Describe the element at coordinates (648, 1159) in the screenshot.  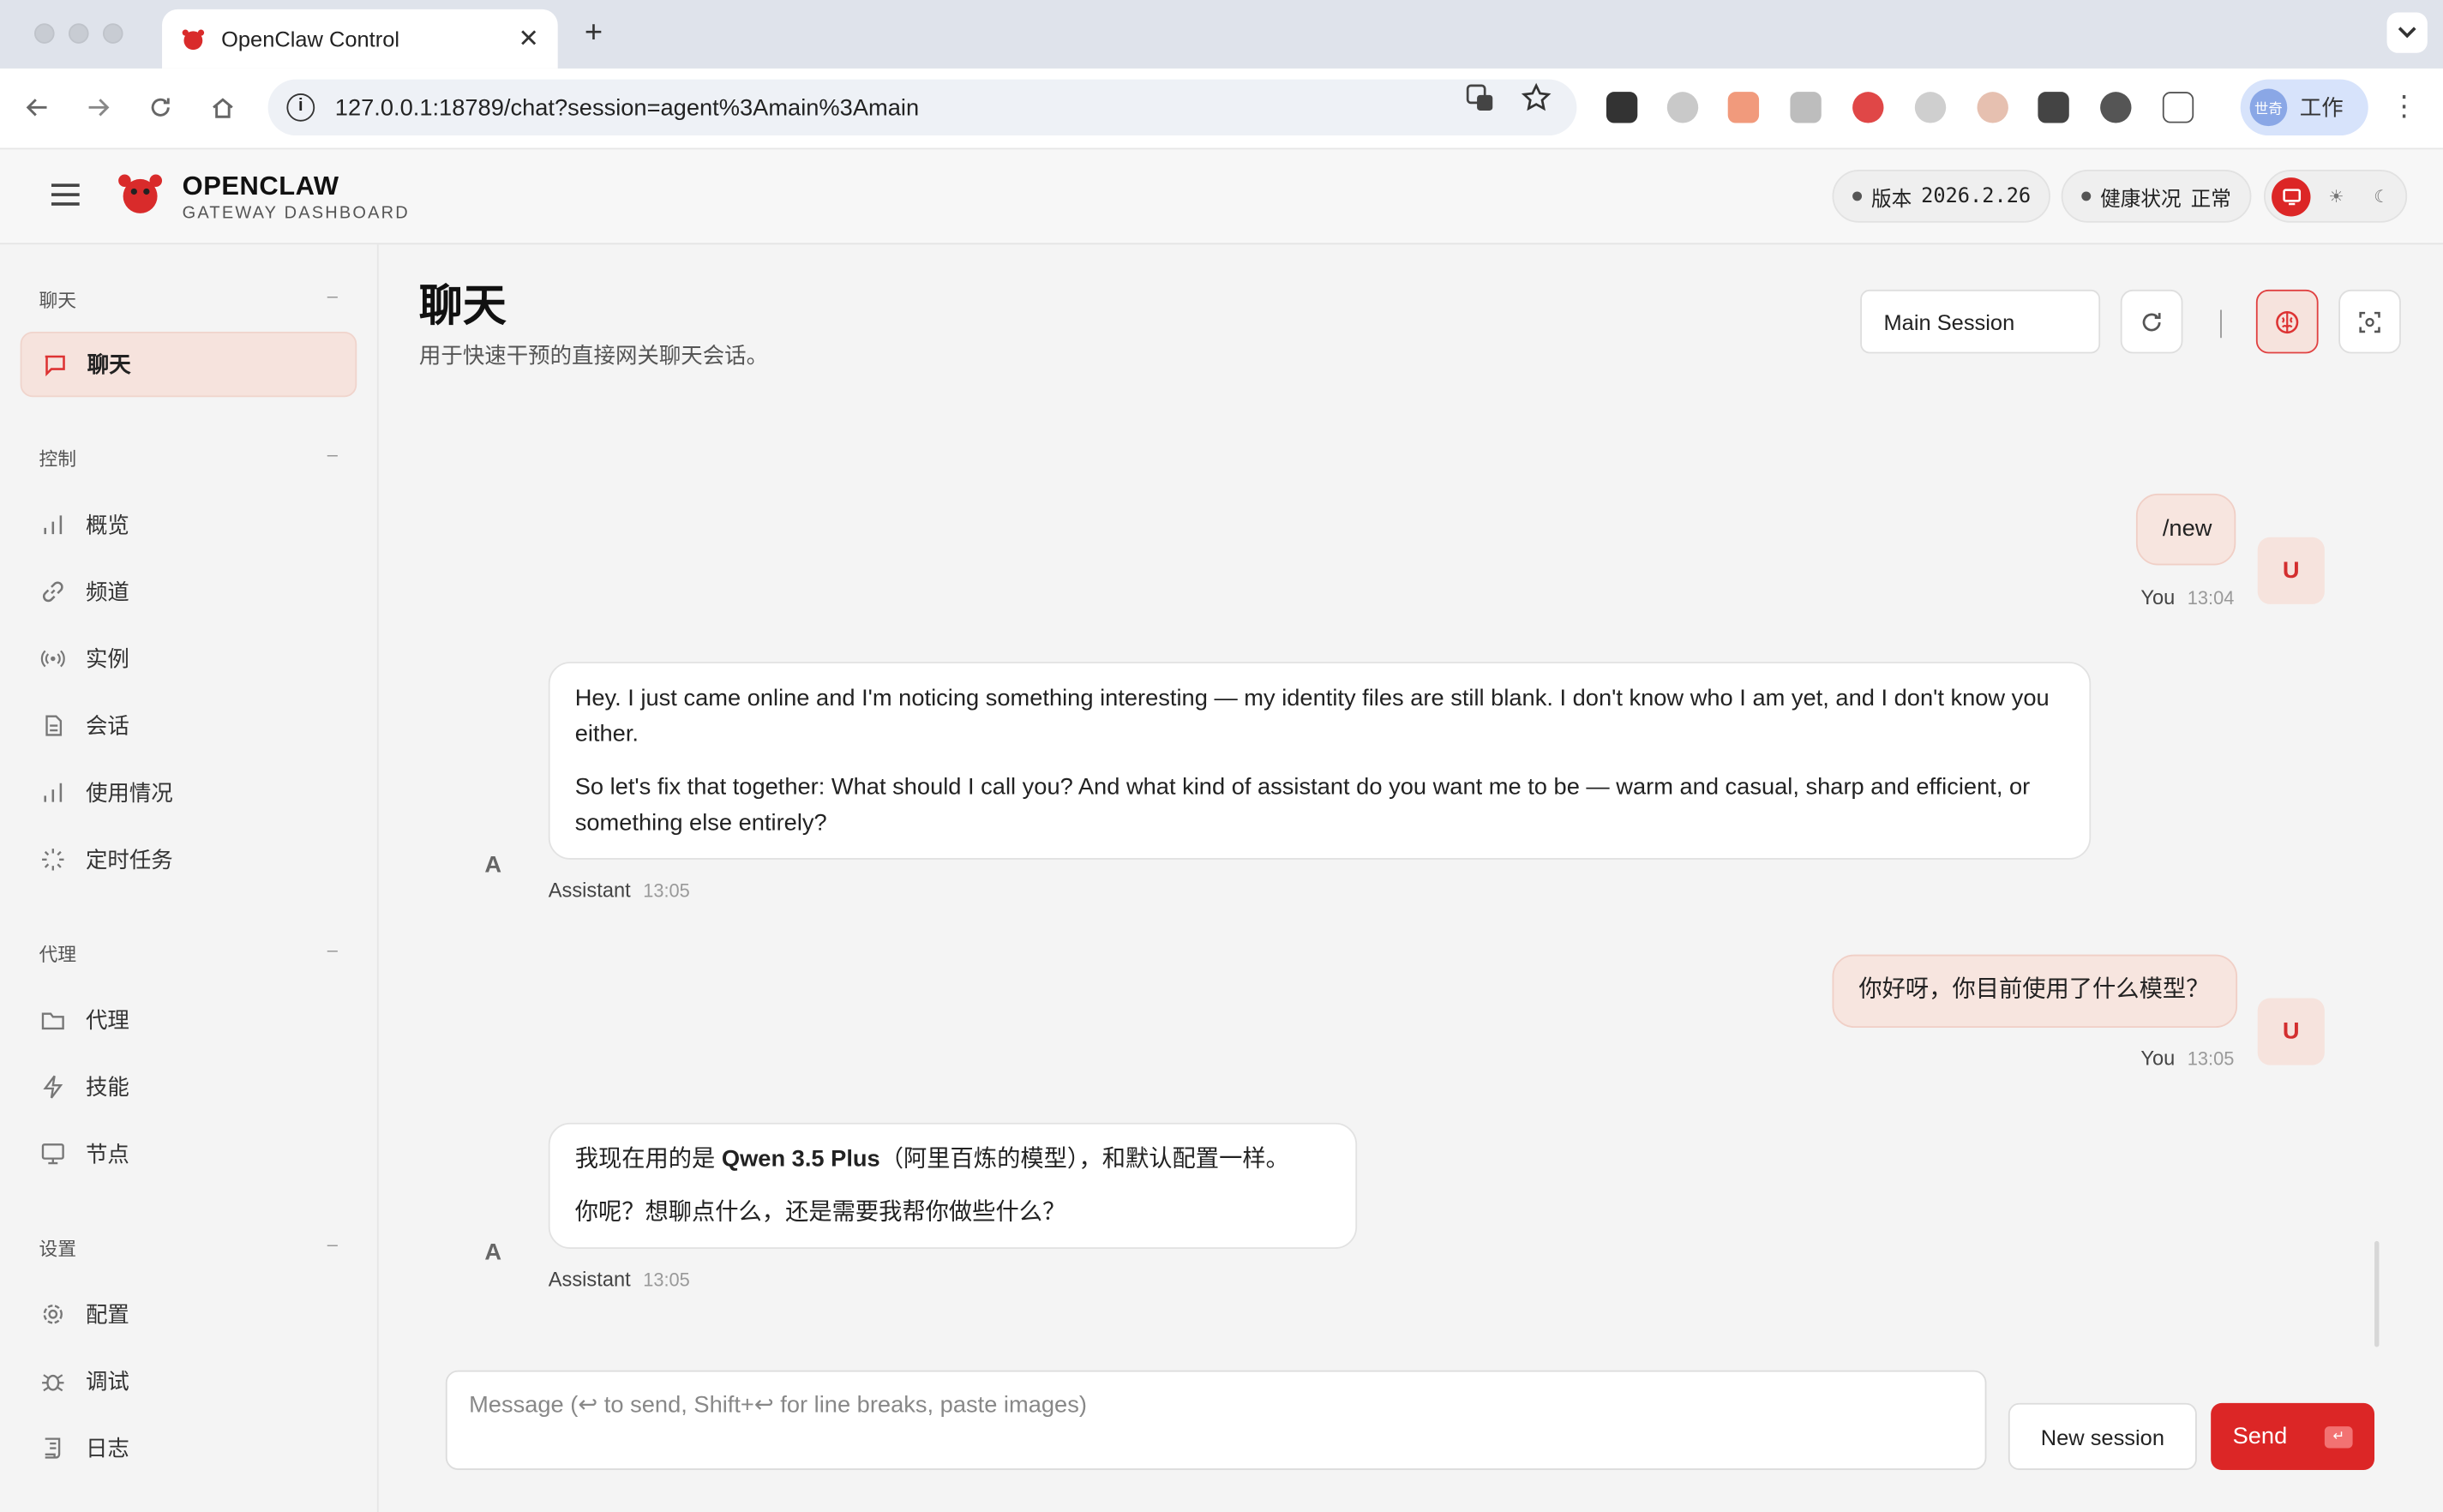
I see `message-text: 我现在用的是` at that location.